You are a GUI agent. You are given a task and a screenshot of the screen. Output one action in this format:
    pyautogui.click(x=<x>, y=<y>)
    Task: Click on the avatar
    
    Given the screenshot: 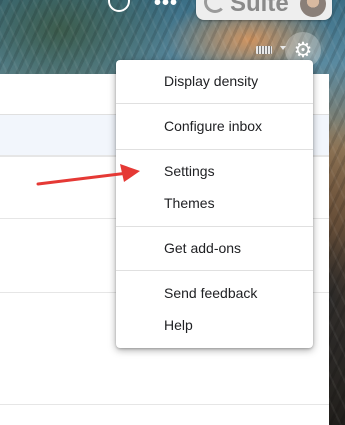 What is the action you would take?
    pyautogui.click(x=313, y=8)
    